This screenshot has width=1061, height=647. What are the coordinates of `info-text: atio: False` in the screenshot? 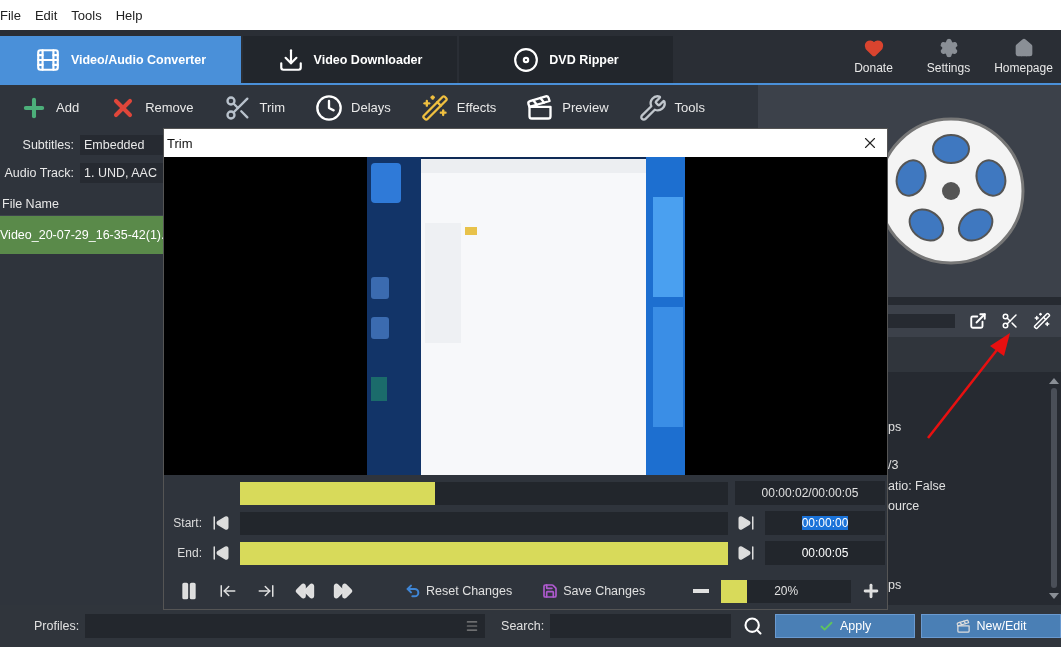 It's located at (917, 486).